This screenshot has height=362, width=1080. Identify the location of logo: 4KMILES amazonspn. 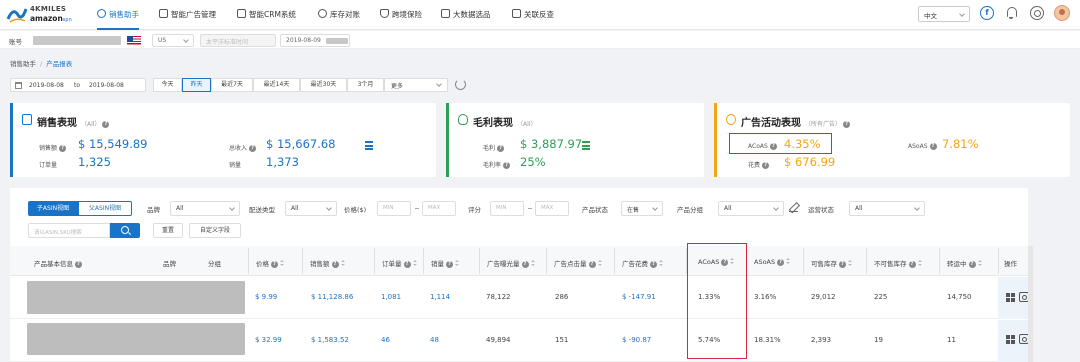
(42, 15).